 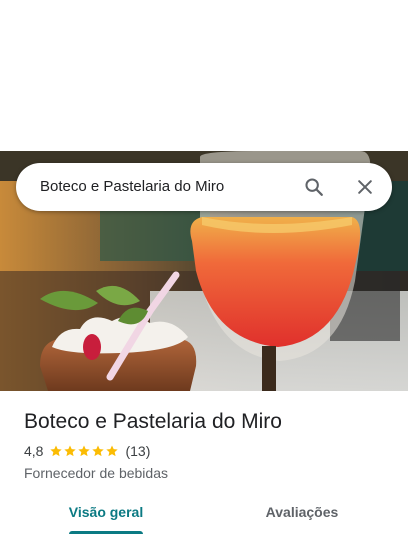 I want to click on active-tab-indicator, so click(x=106, y=532).